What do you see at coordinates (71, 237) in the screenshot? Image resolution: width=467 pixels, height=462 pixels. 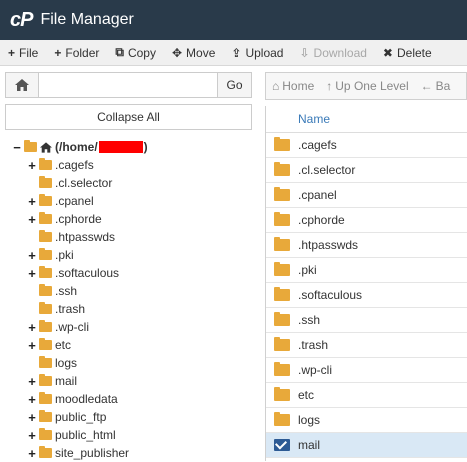 I see `tree-item: .htpasswds` at bounding box center [71, 237].